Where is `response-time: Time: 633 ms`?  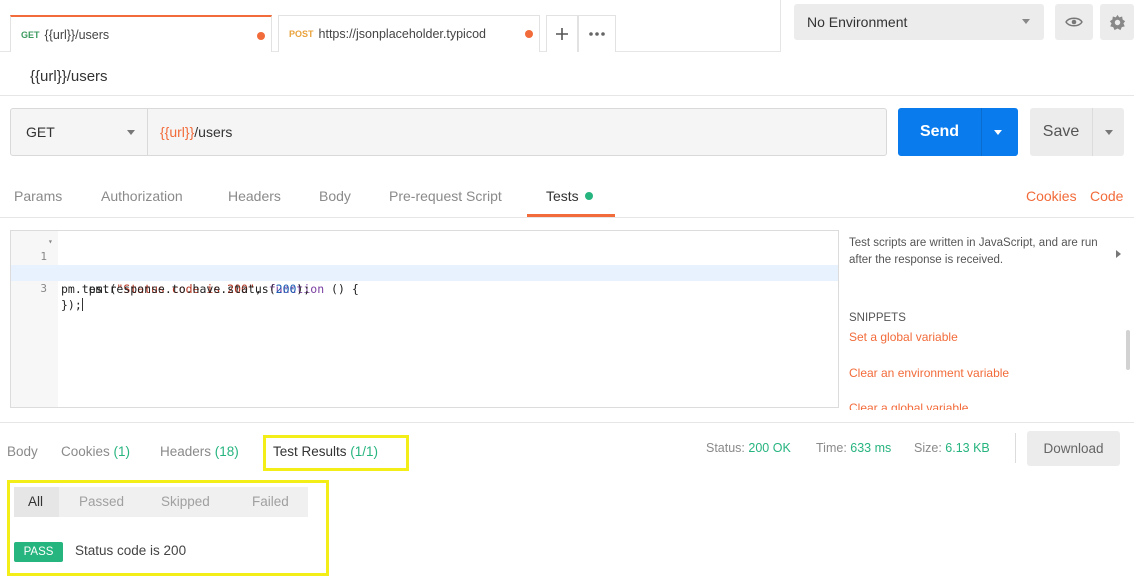
response-time: Time: 633 ms is located at coordinates (853, 448).